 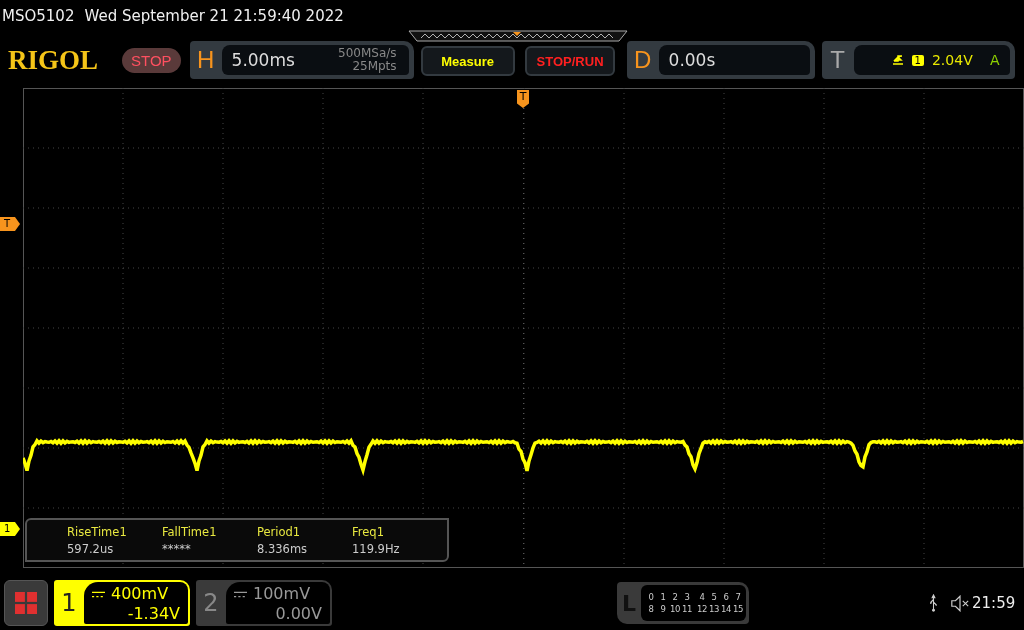 What do you see at coordinates (897, 60) in the screenshot?
I see `rising-edge-icon` at bounding box center [897, 60].